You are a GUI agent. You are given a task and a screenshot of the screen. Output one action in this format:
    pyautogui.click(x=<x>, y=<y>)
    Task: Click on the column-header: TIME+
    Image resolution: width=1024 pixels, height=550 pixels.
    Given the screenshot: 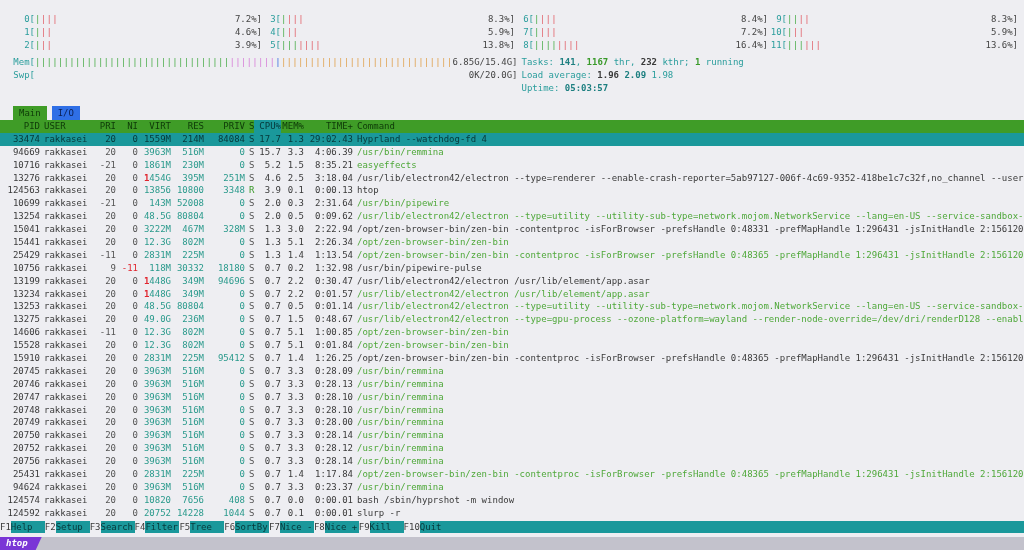 What is the action you would take?
    pyautogui.click(x=328, y=126)
    